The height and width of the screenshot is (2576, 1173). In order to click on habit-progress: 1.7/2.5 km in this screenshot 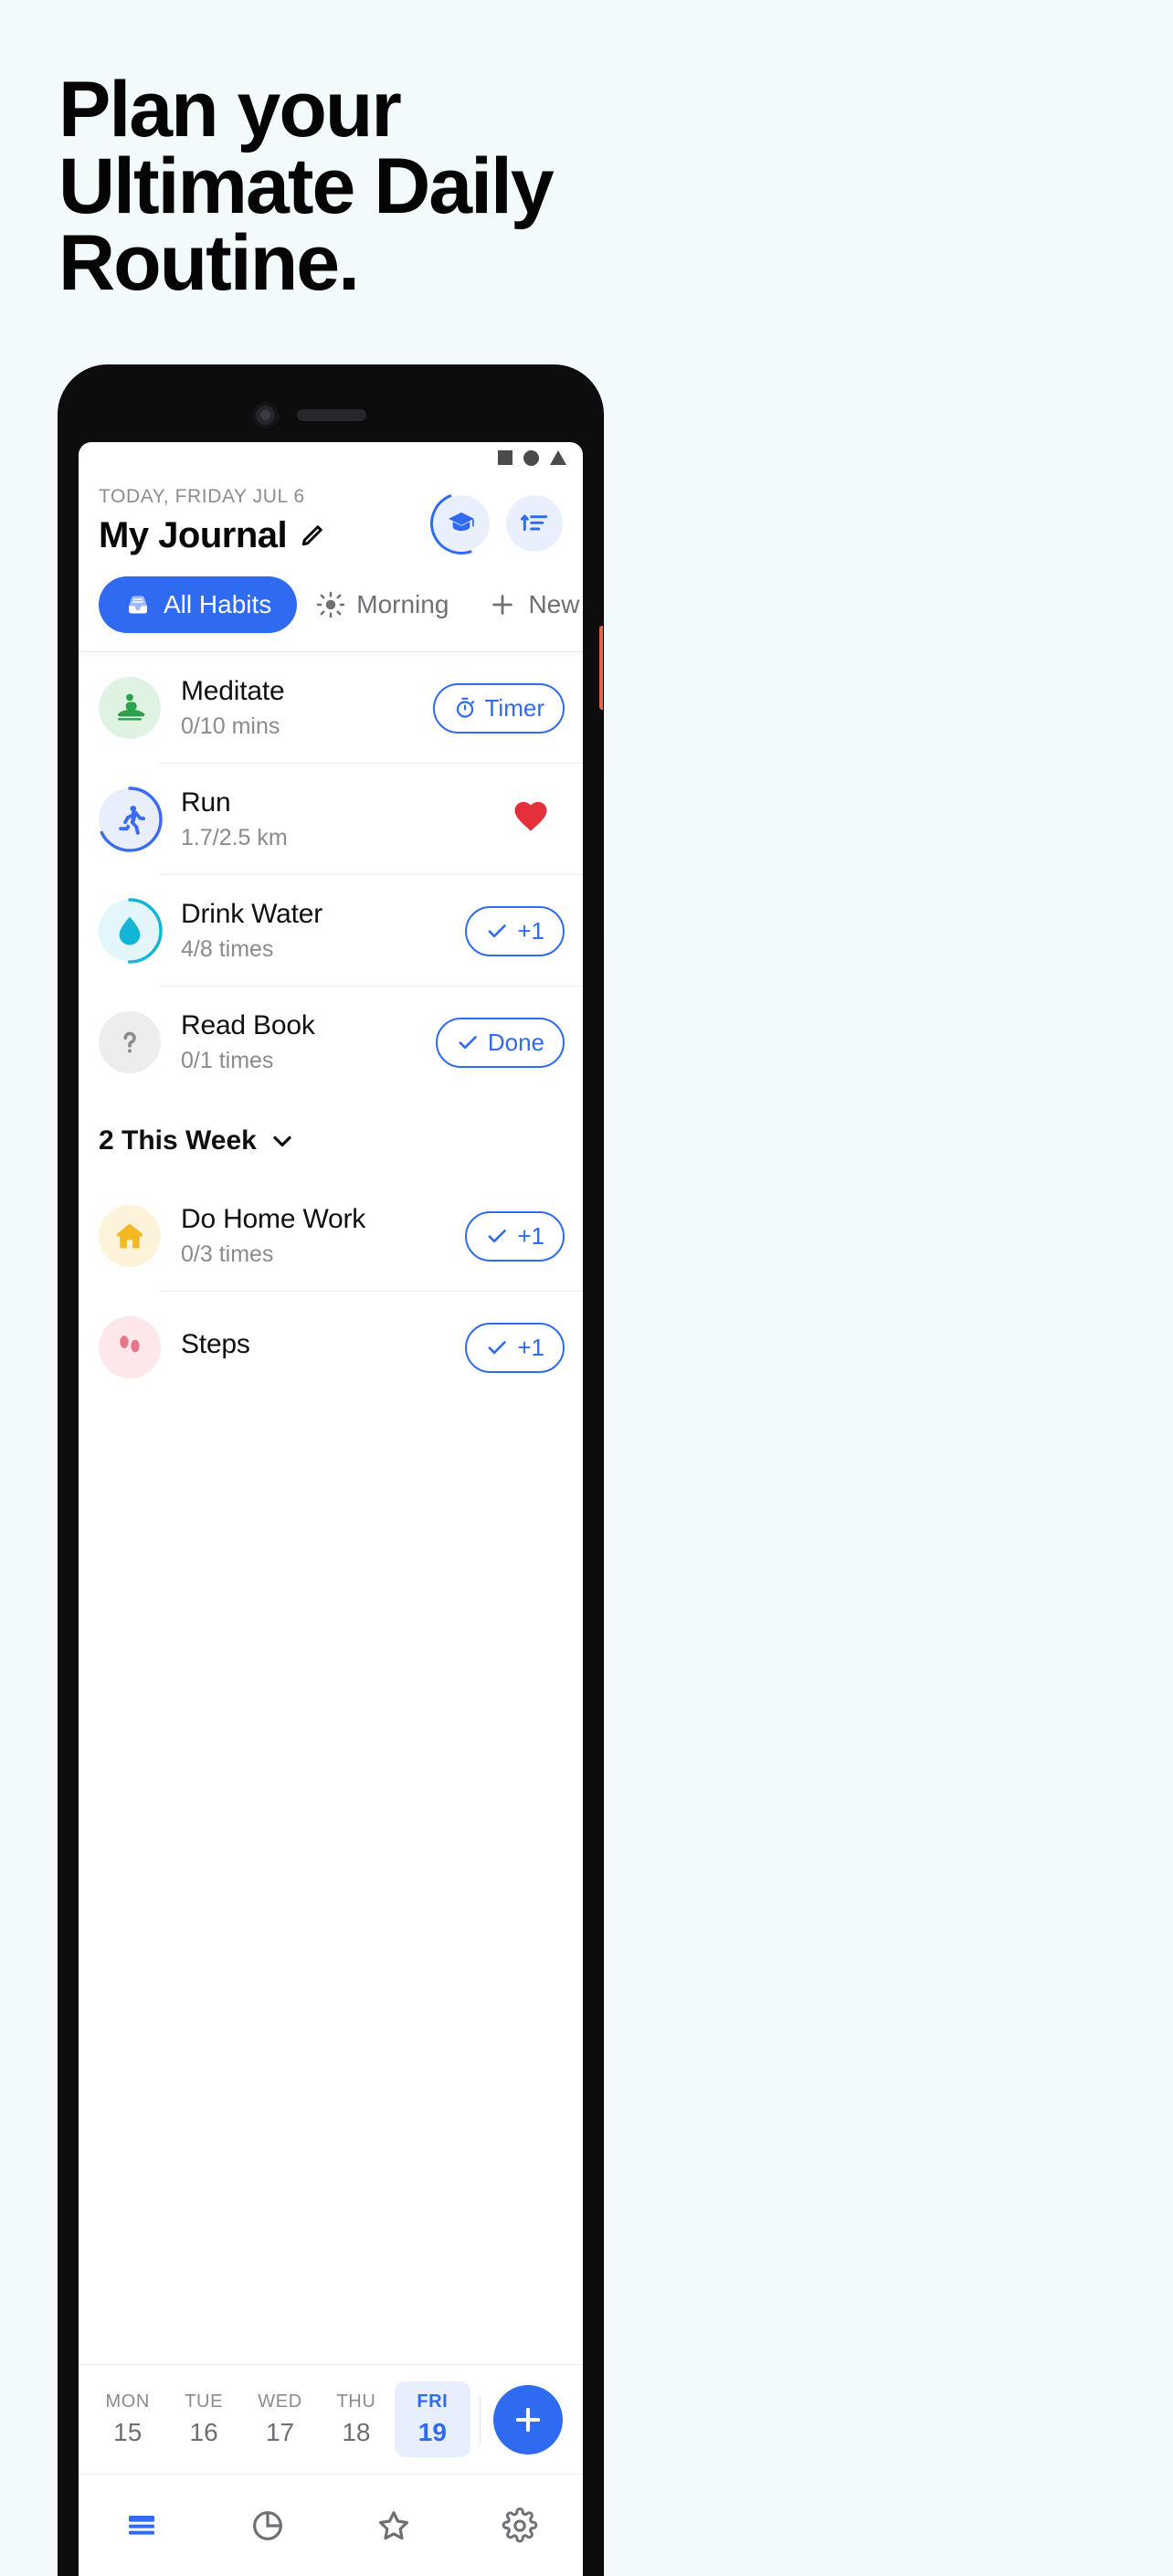, I will do `click(234, 838)`.